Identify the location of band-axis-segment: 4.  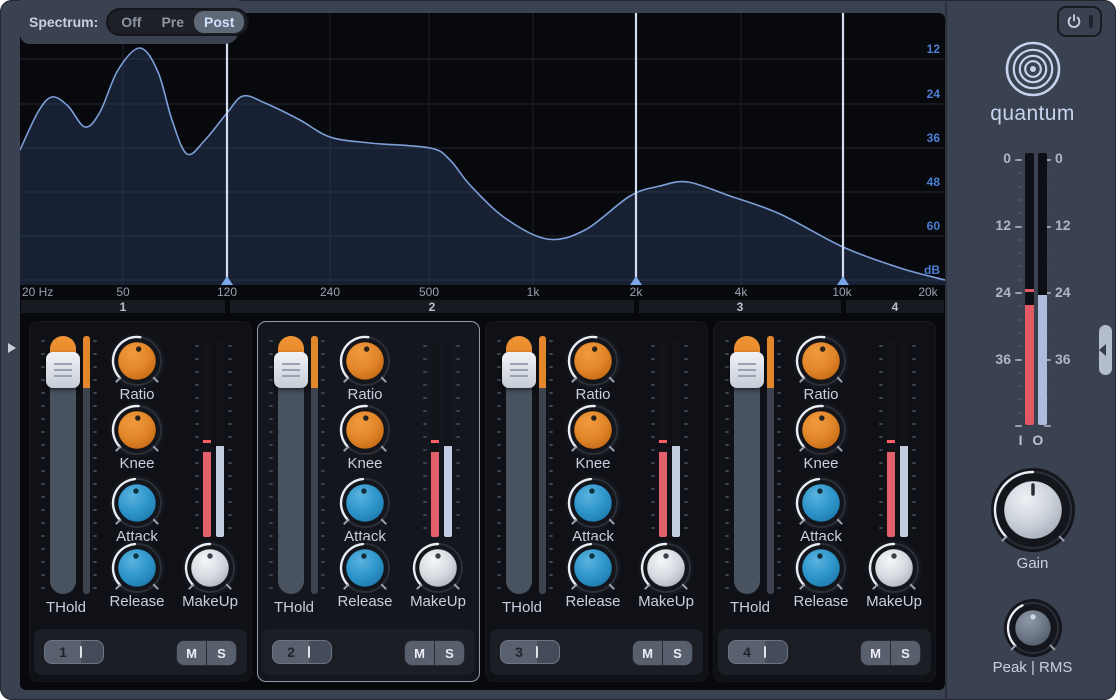
(895, 307).